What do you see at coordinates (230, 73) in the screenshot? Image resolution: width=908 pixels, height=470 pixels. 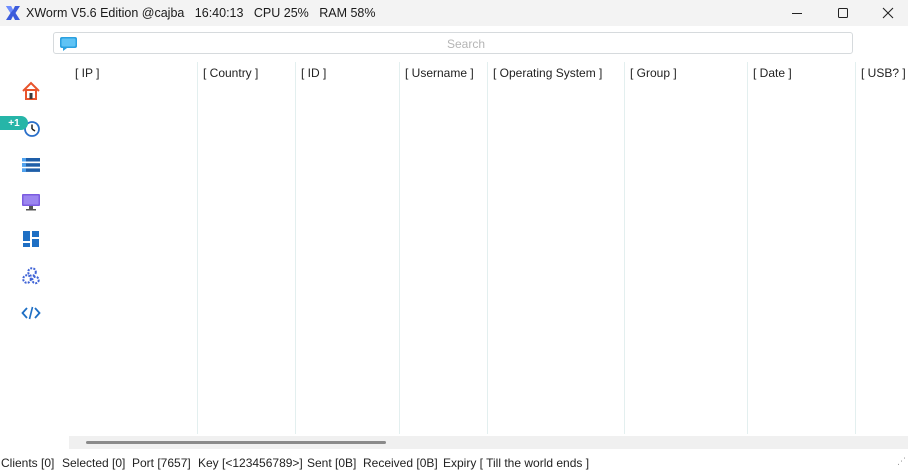 I see `column-header-country: [ Country ]` at bounding box center [230, 73].